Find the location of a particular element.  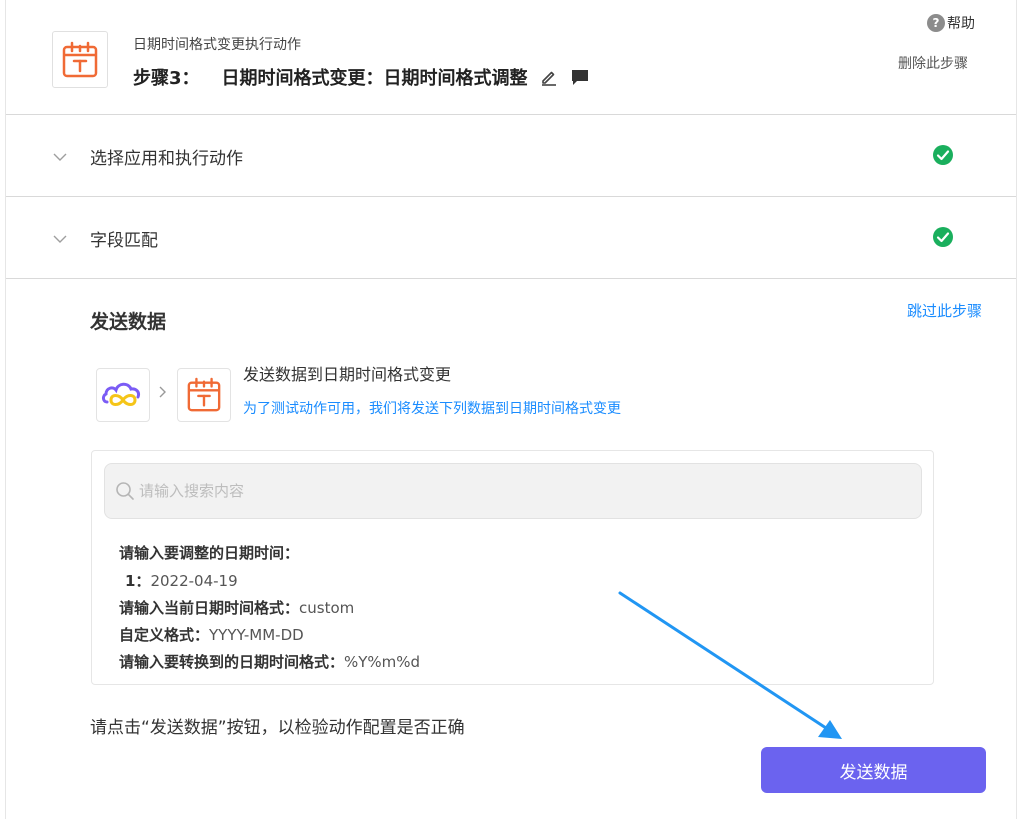

field-value: YYYY-MM-DD is located at coordinates (256, 635).